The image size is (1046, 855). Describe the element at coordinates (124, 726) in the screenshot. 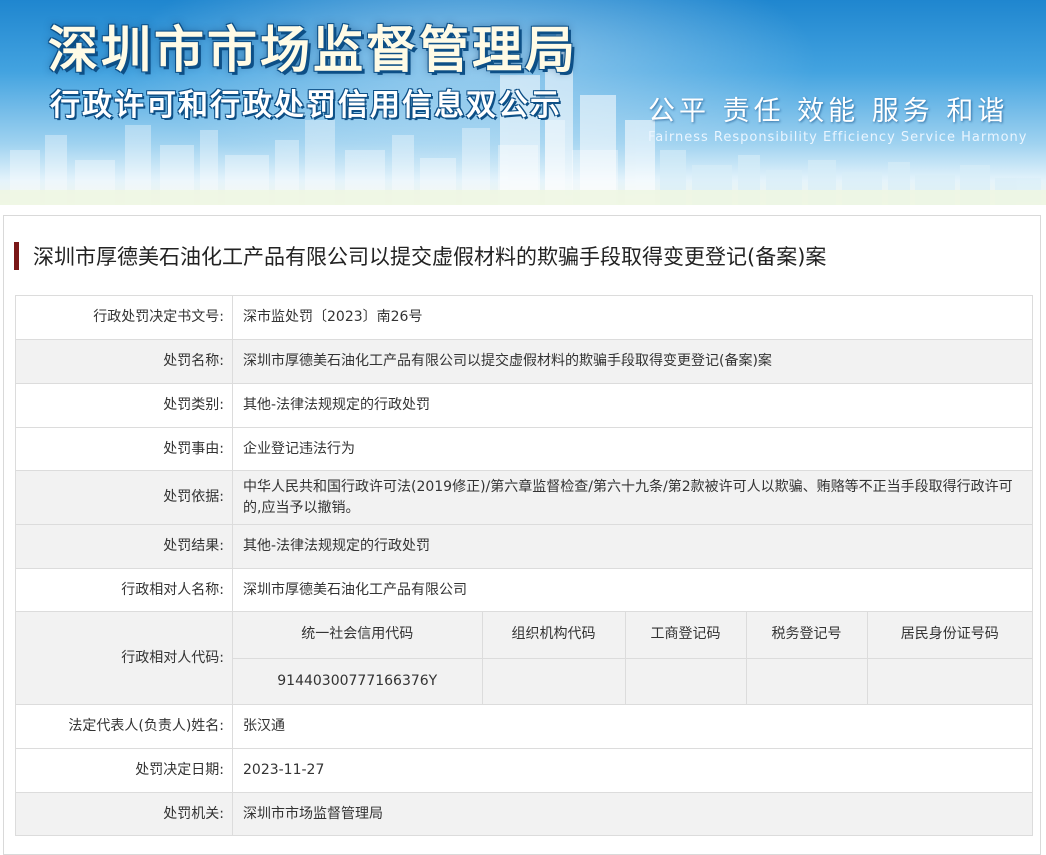

I see `row-label: 法定代表人(负责人)姓名:` at that location.